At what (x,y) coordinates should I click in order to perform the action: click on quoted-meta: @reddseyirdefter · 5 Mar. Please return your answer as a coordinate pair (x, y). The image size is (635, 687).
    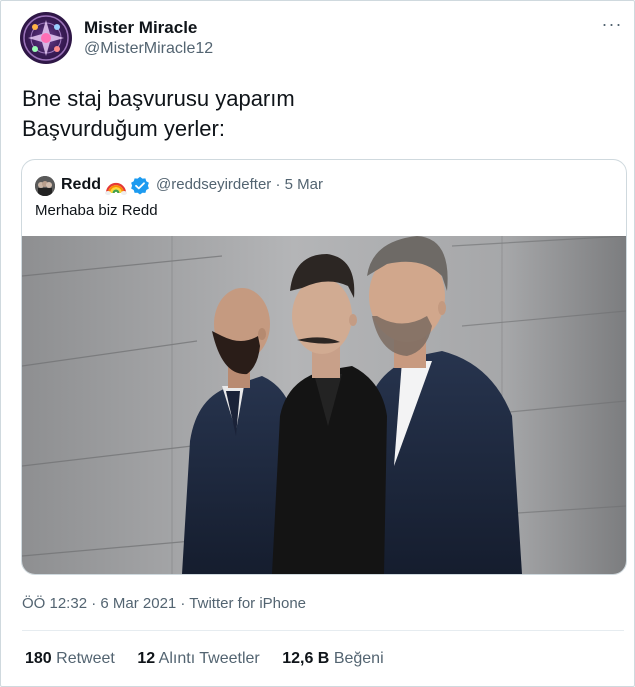
    Looking at the image, I should click on (239, 184).